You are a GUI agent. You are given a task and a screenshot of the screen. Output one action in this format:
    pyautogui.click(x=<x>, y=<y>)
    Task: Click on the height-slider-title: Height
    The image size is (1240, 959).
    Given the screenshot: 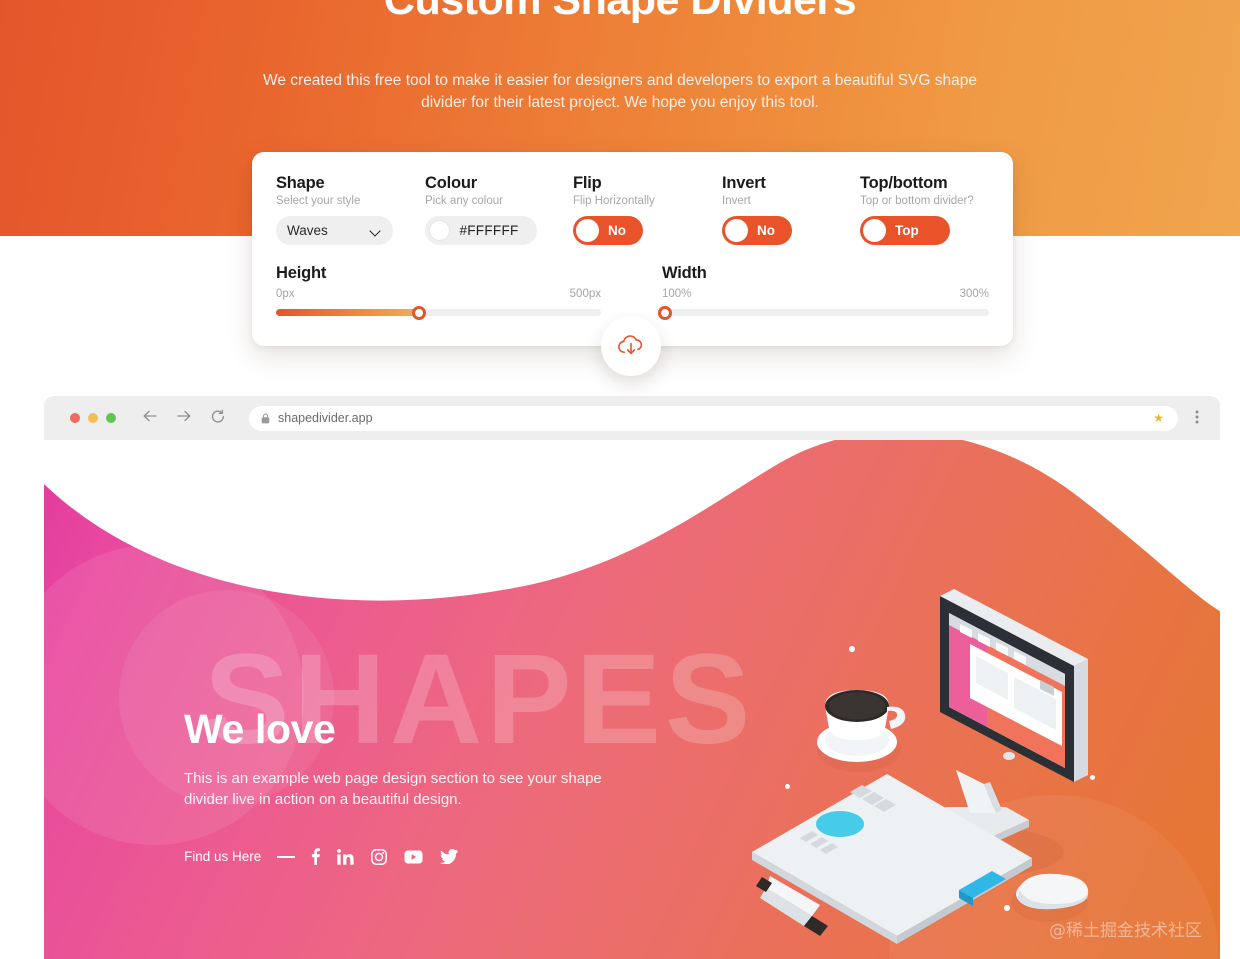 What is the action you would take?
    pyautogui.click(x=301, y=273)
    